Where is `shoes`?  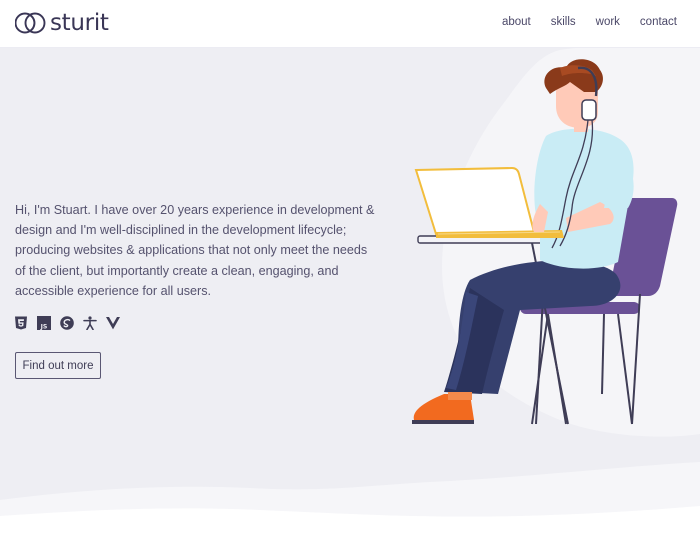
shoes is located at coordinates (443, 408).